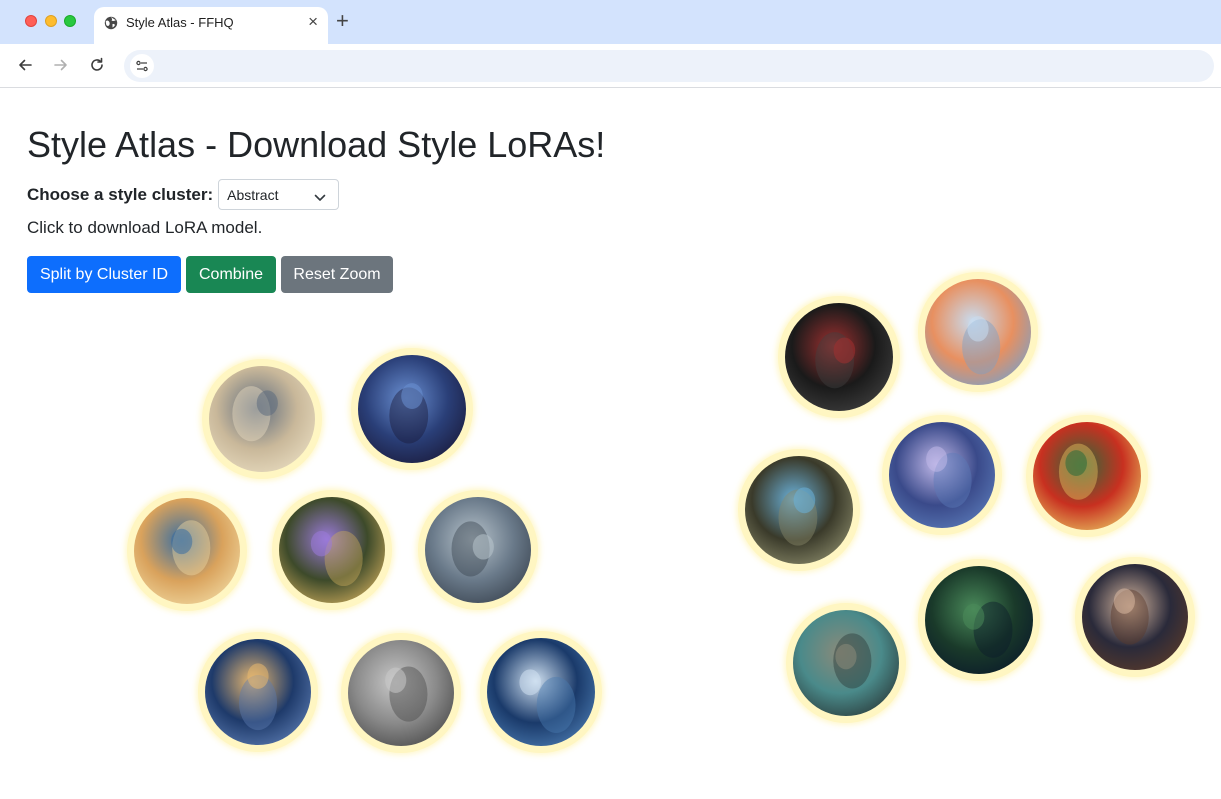 Image resolution: width=1221 pixels, height=799 pixels. I want to click on browser-toolbar, so click(610, 66).